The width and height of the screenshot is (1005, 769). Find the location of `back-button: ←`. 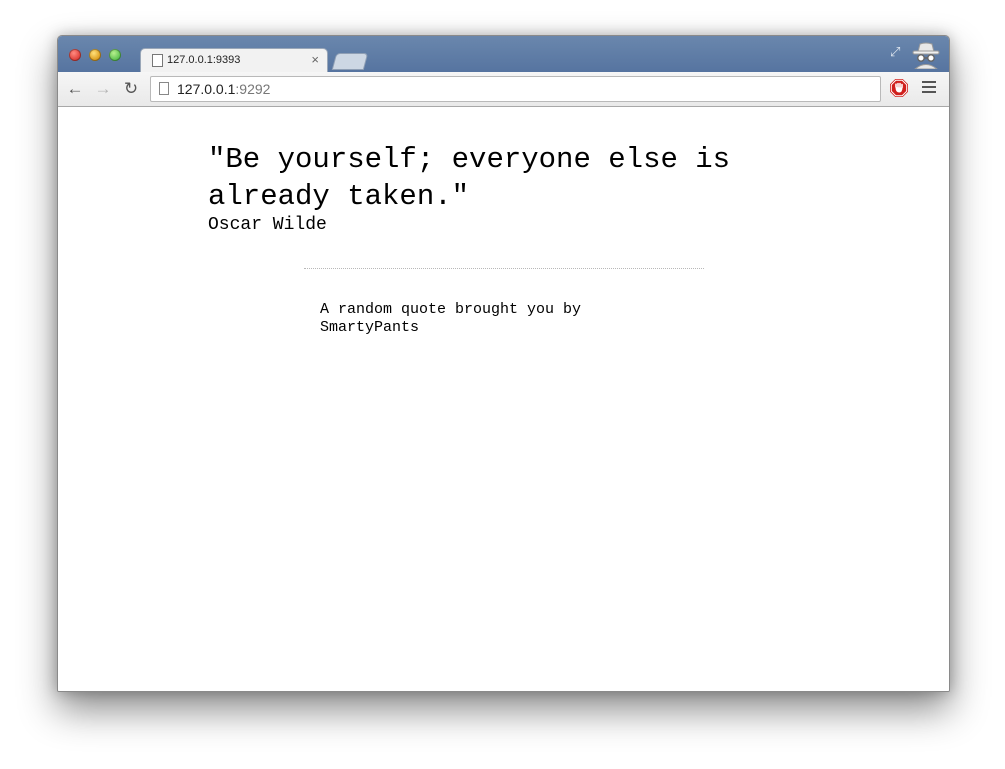

back-button: ← is located at coordinates (75, 89).